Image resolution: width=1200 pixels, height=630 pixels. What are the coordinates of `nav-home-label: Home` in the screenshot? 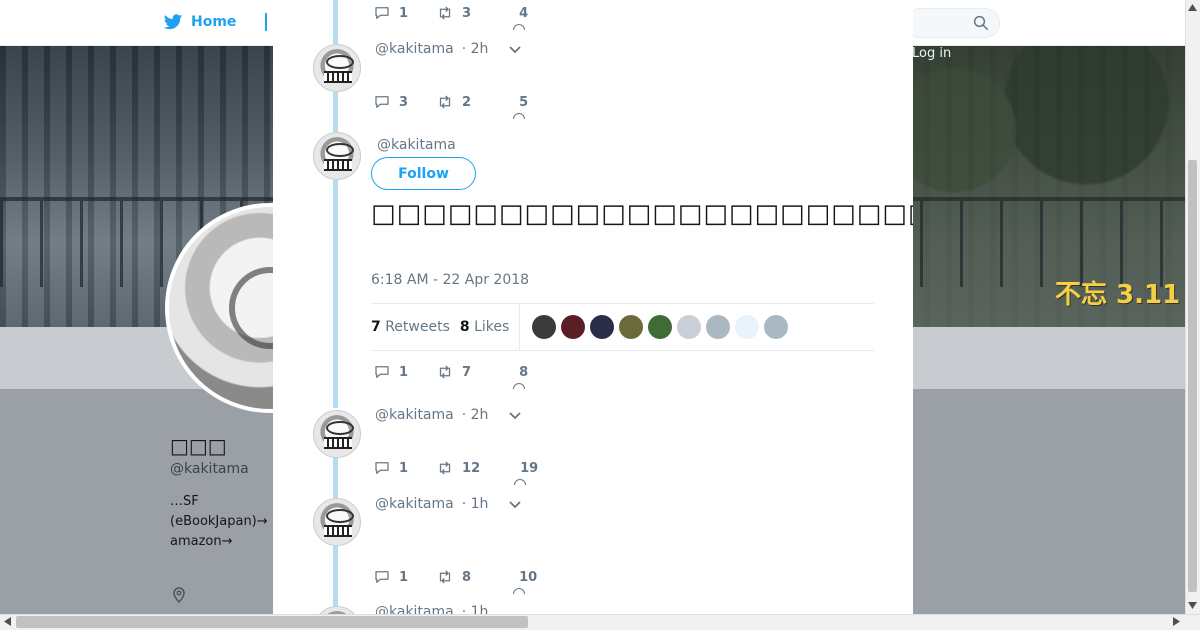 It's located at (214, 22).